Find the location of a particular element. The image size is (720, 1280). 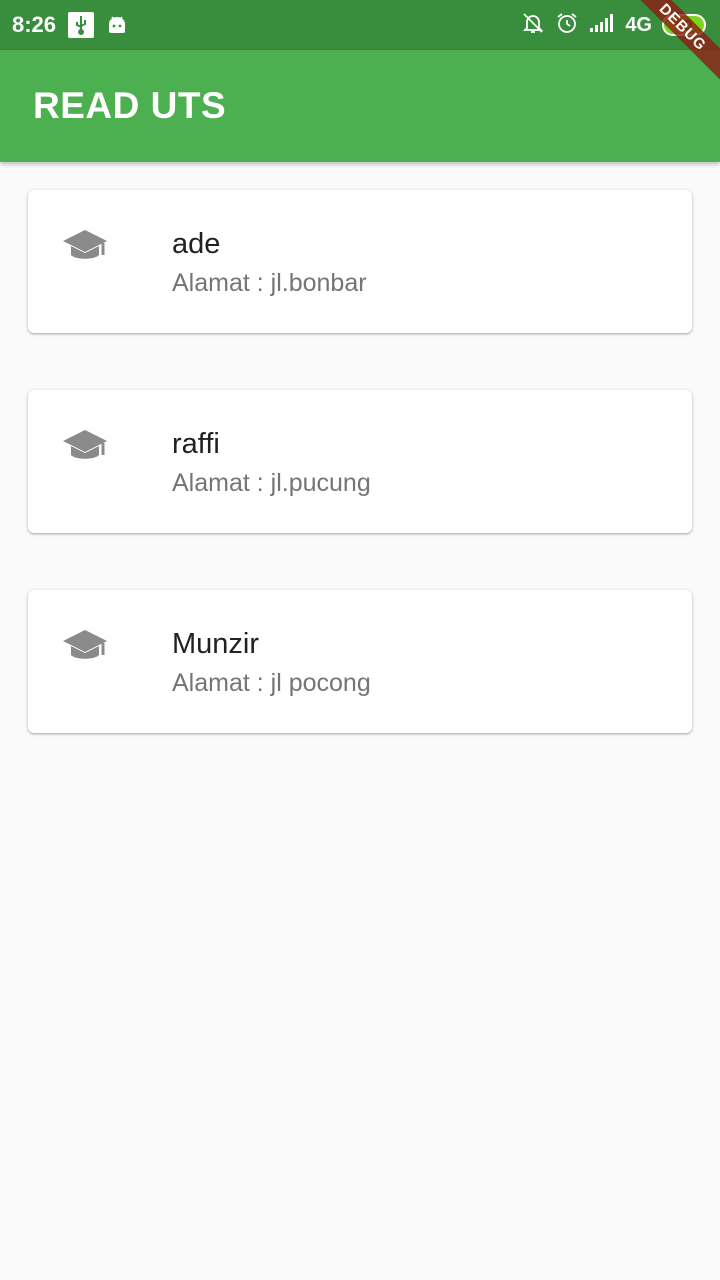

student-name: raffi is located at coordinates (196, 444).